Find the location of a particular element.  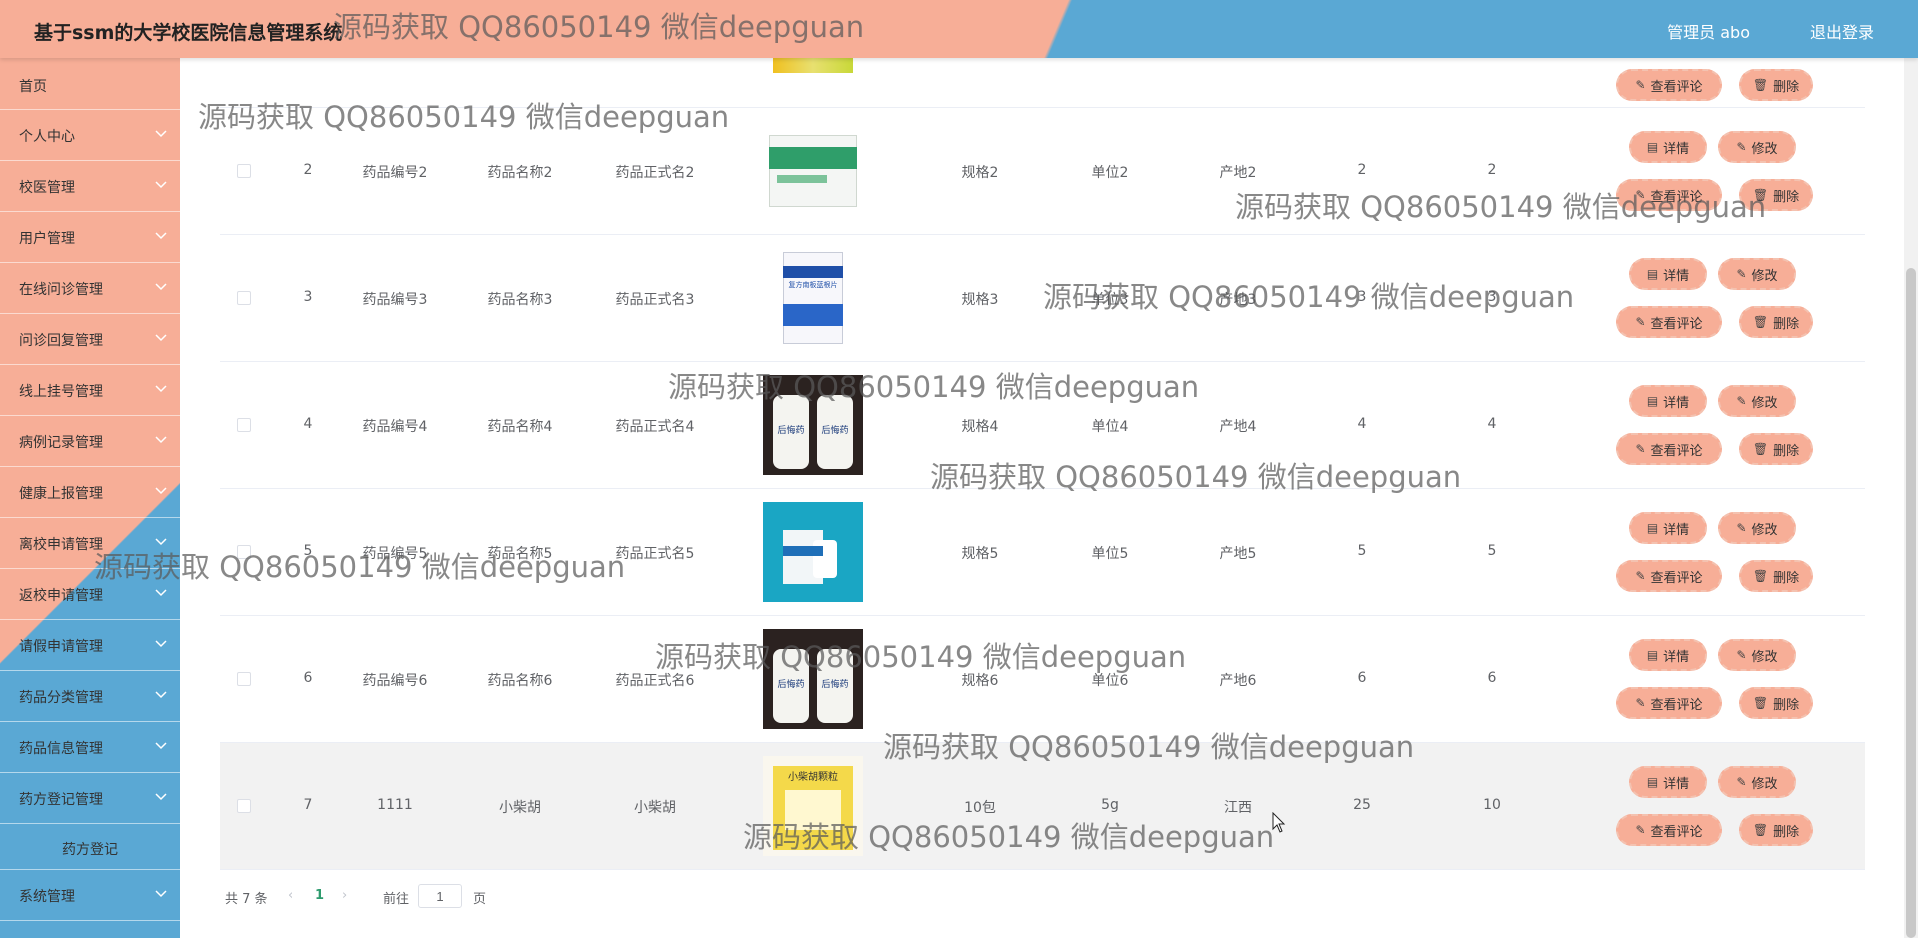

row-index: 6 is located at coordinates (308, 678).